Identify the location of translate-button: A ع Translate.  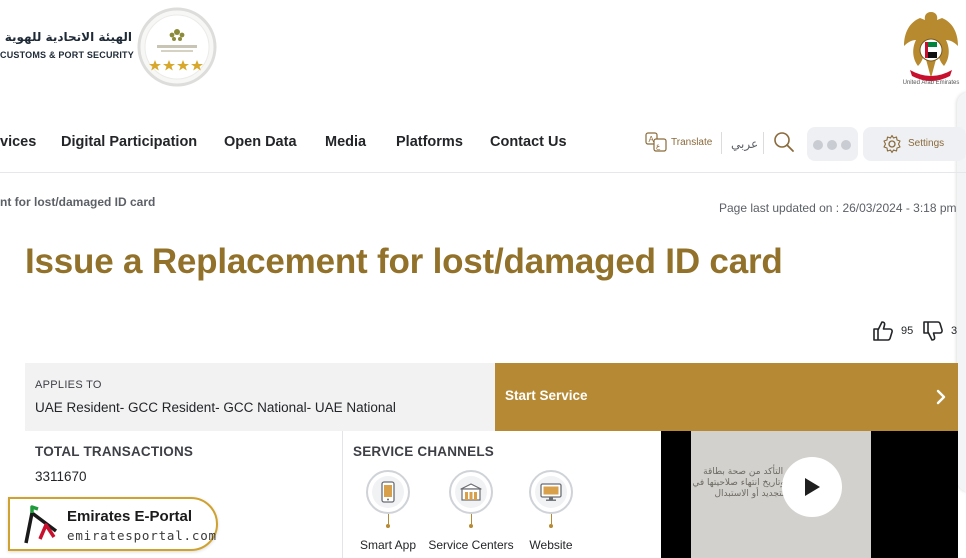
(678, 142).